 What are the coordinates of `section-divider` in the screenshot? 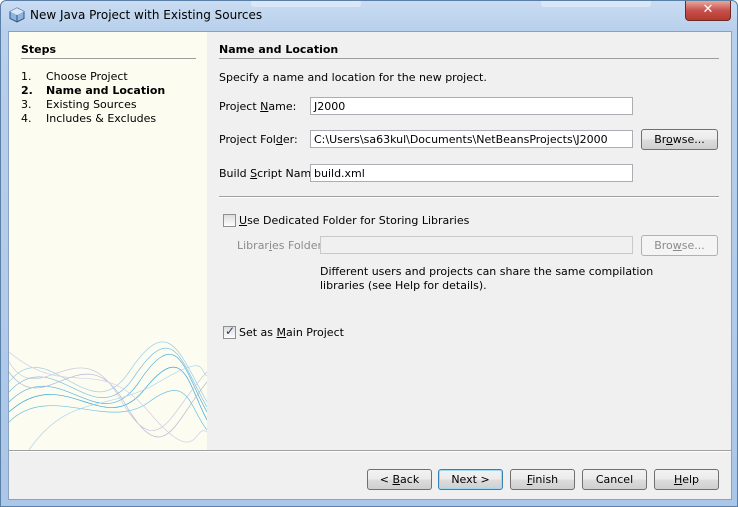 It's located at (469, 197).